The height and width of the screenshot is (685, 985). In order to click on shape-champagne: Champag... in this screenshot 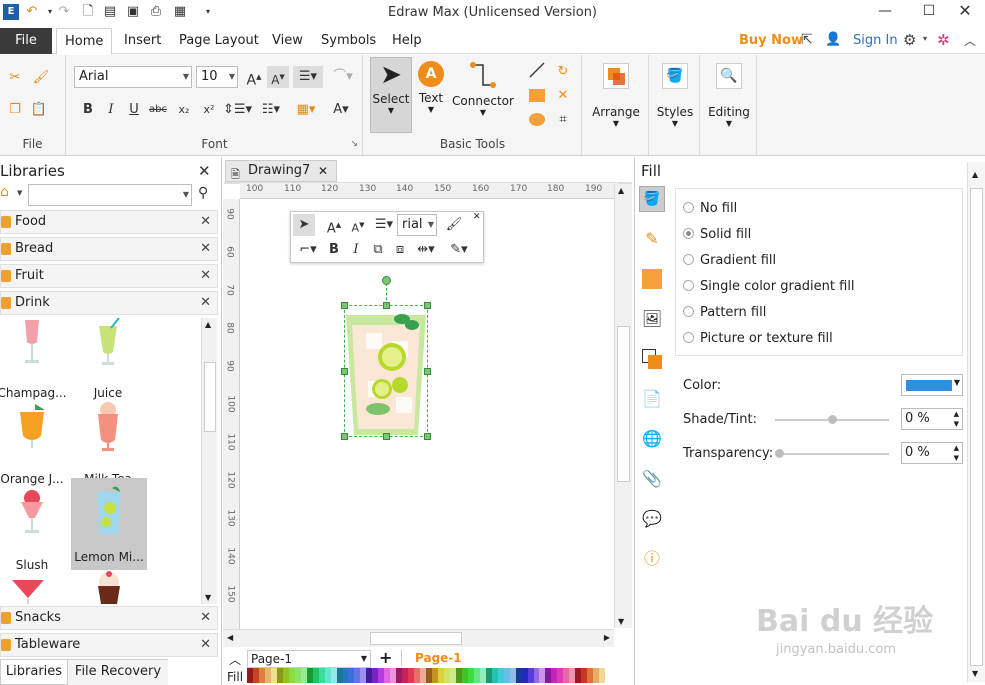, I will do `click(35, 359)`.